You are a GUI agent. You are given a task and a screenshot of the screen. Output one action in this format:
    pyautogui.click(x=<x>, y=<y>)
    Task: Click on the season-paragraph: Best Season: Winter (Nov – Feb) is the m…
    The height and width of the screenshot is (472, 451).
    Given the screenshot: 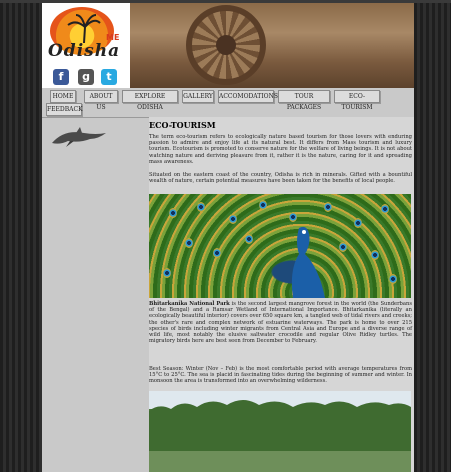 What is the action you would take?
    pyautogui.click(x=280, y=375)
    